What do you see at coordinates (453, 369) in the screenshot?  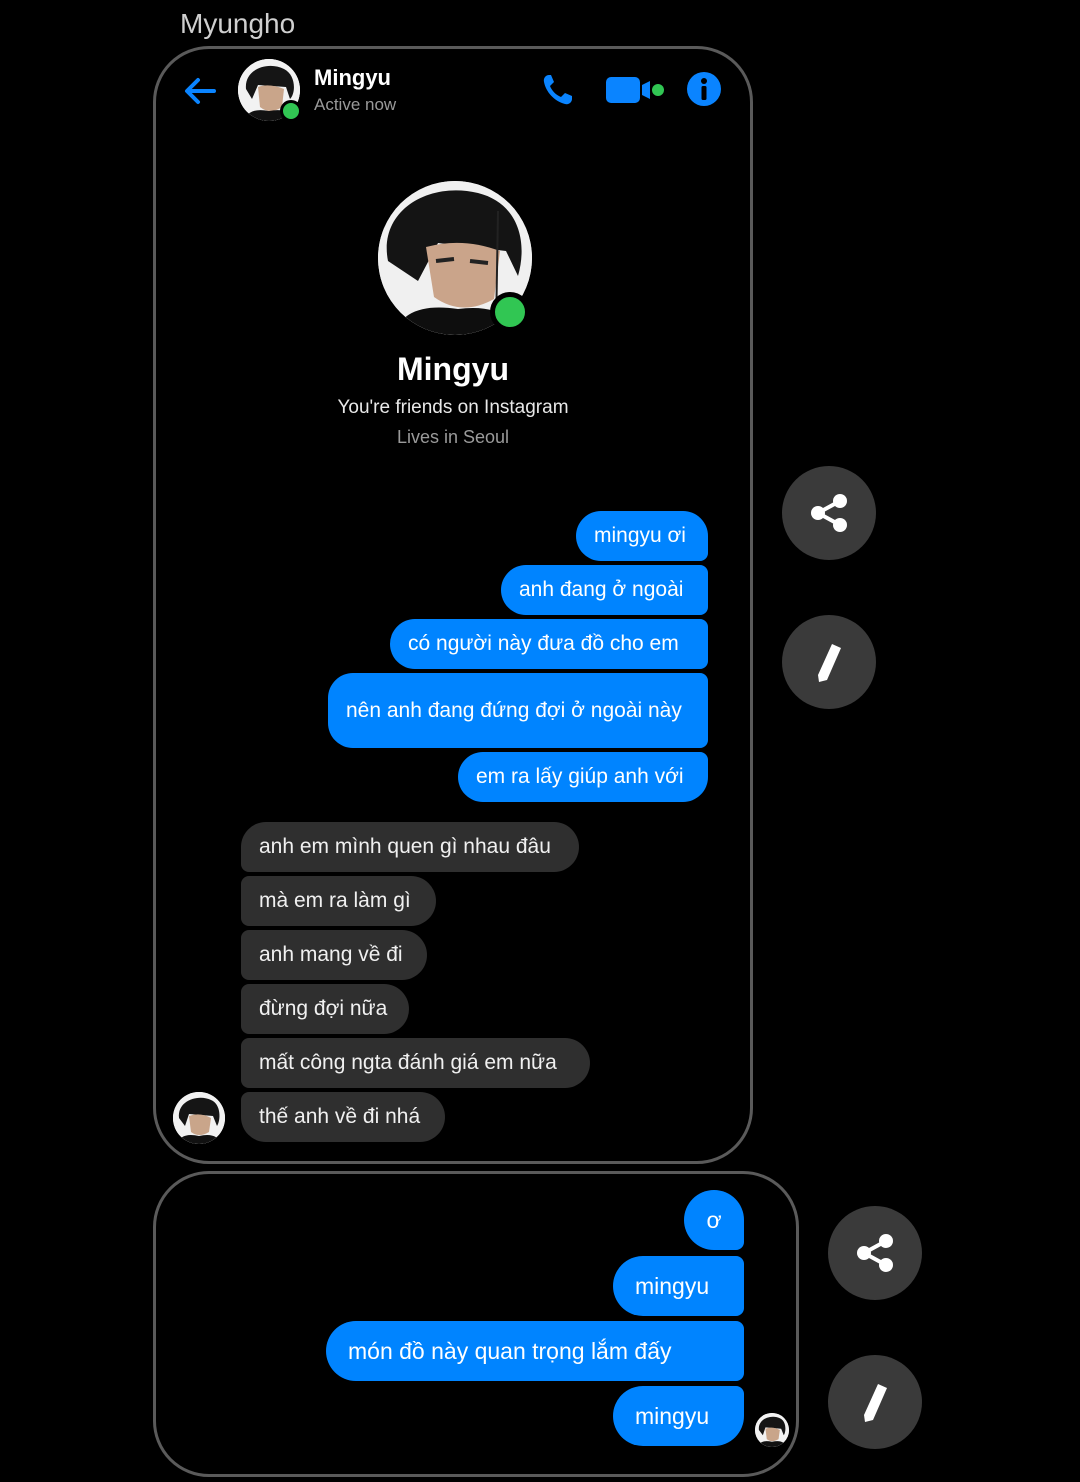 I see `profile-name: Mingyu` at bounding box center [453, 369].